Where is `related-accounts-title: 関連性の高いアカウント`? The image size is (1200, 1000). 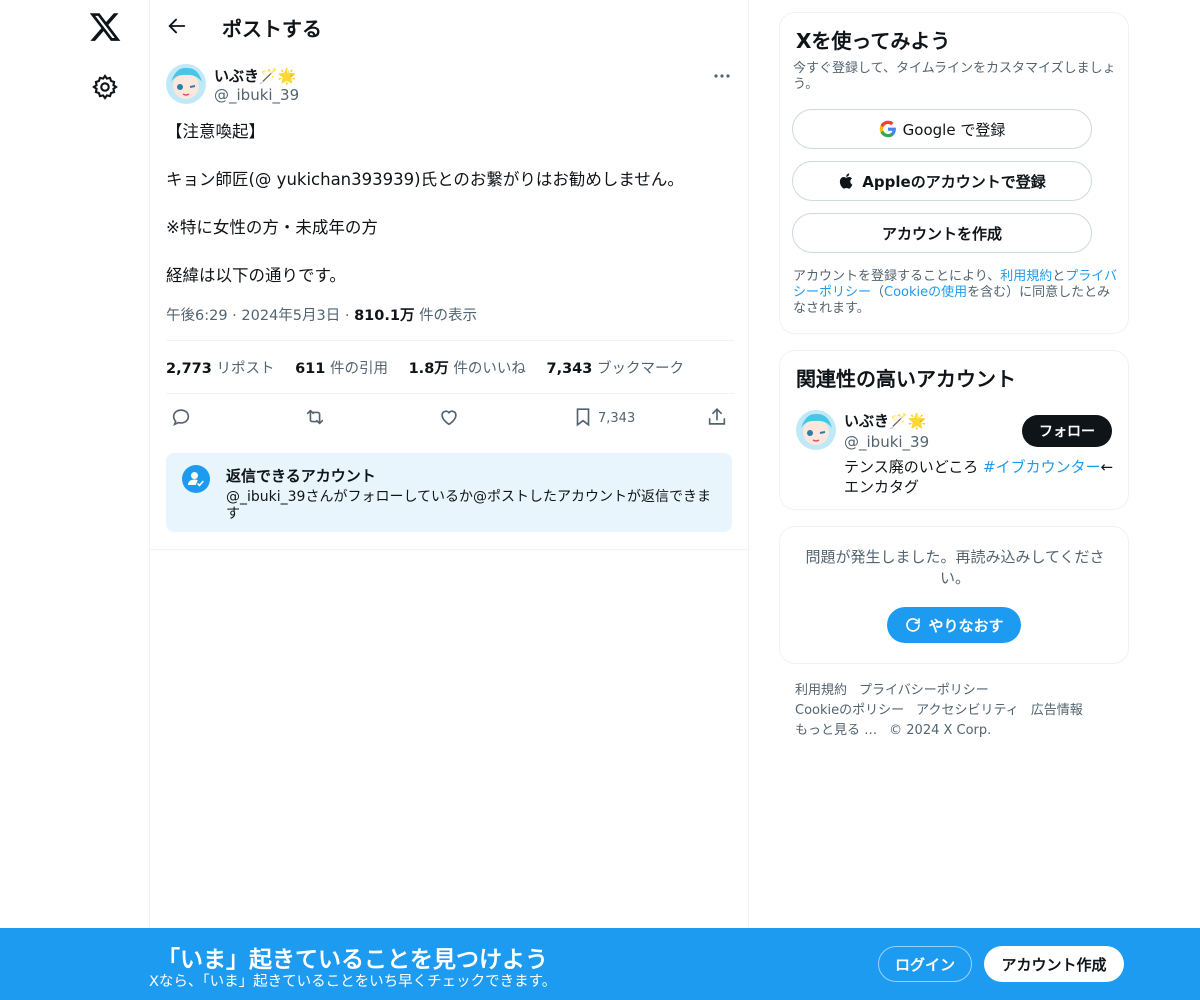
related-accounts-title: 関連性の高いアカウント is located at coordinates (906, 379).